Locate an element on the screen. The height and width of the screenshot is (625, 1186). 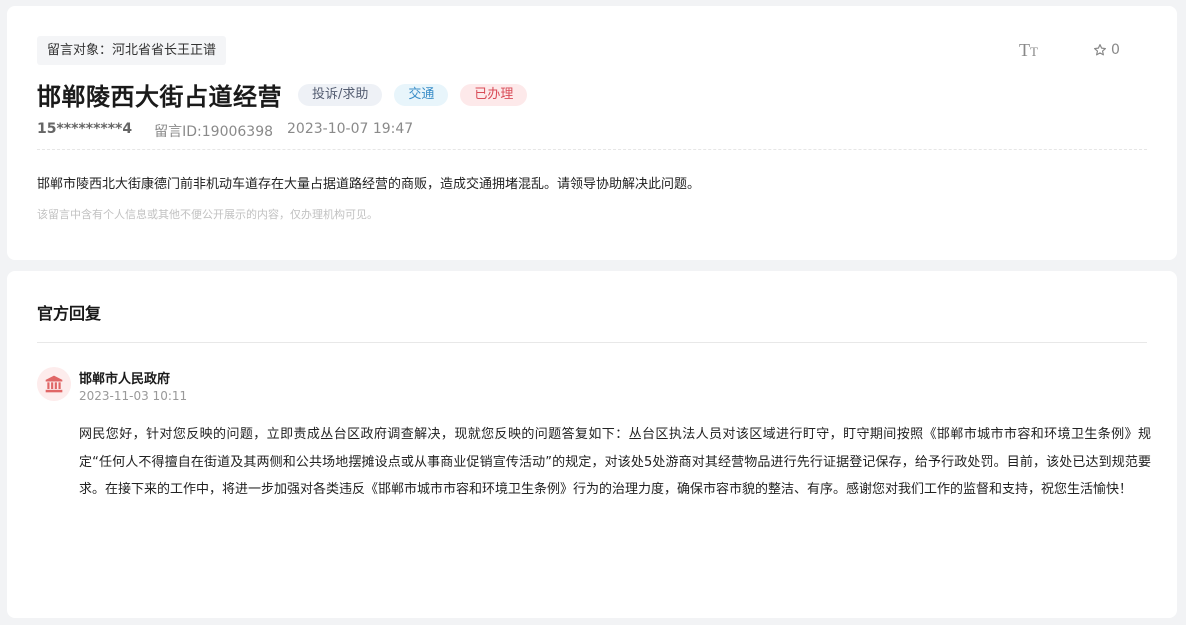
privacy-note: 该留言中含有个人信息或其他不便公开展示的内容，仅办理机构可见。 is located at coordinates (207, 214).